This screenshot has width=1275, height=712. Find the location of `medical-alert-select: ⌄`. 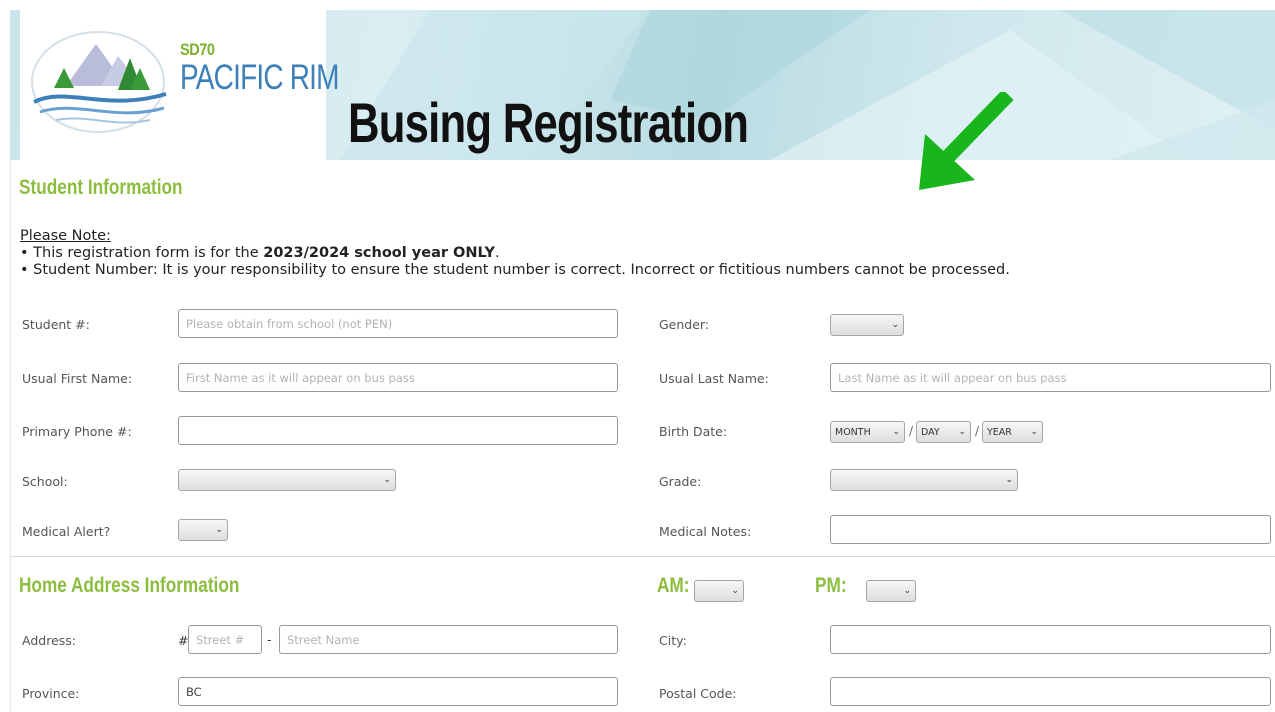

medical-alert-select: ⌄ is located at coordinates (203, 530).